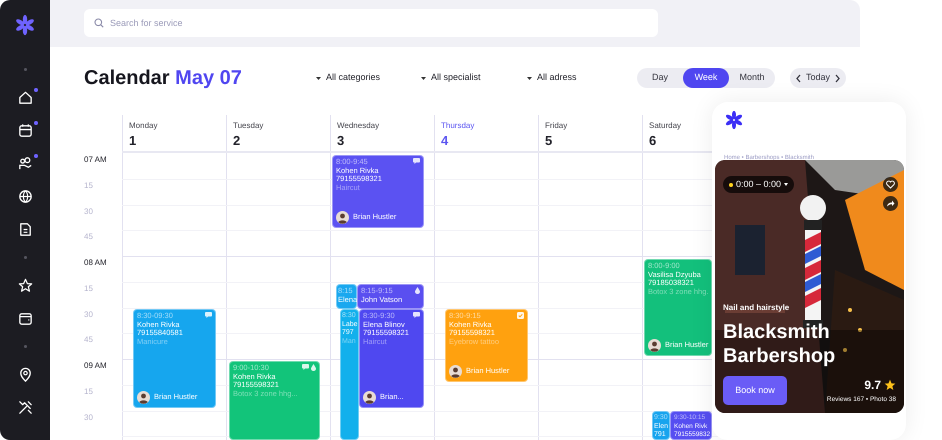  What do you see at coordinates (779, 344) in the screenshot?
I see `shop-name: Blacksmith Barbershop` at bounding box center [779, 344].